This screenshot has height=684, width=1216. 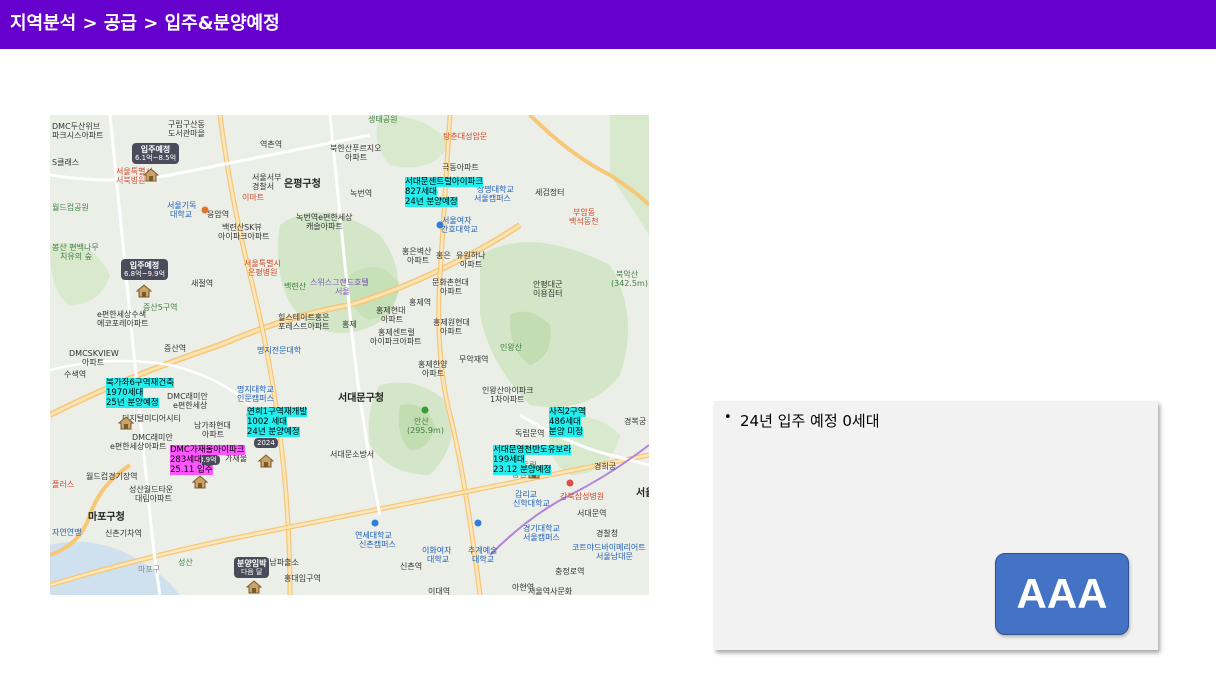 I want to click on map-label: 도서관마을, so click(x=186, y=133).